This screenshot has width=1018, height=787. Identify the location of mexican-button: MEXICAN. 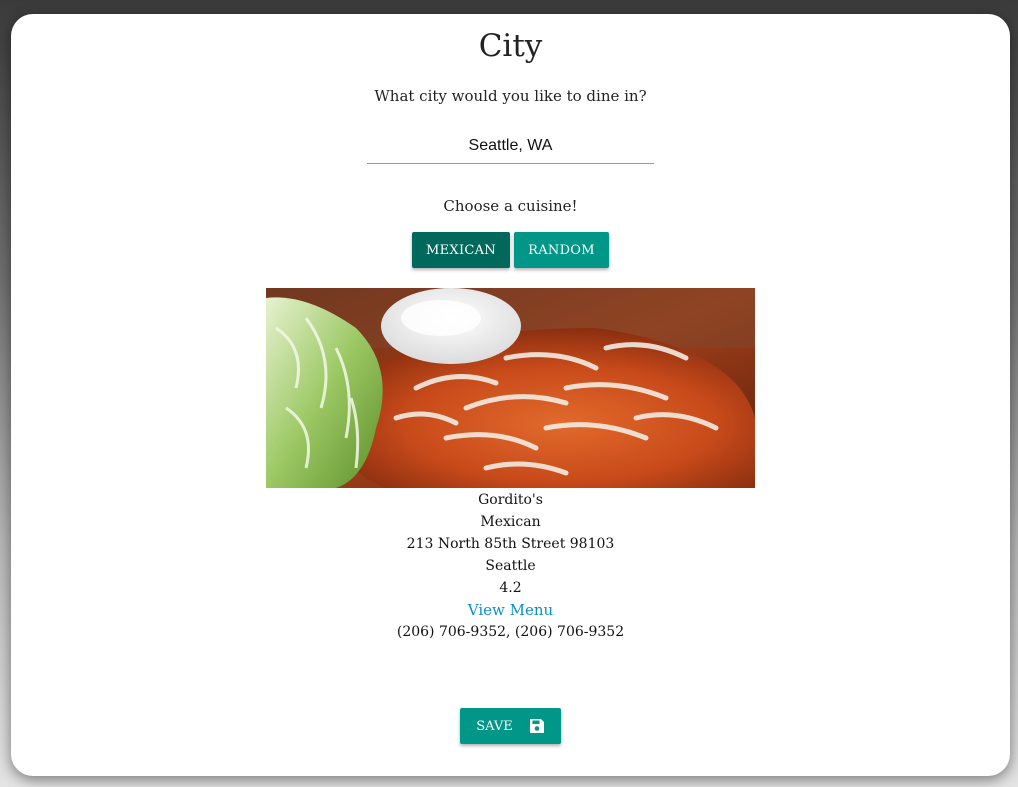
(461, 250).